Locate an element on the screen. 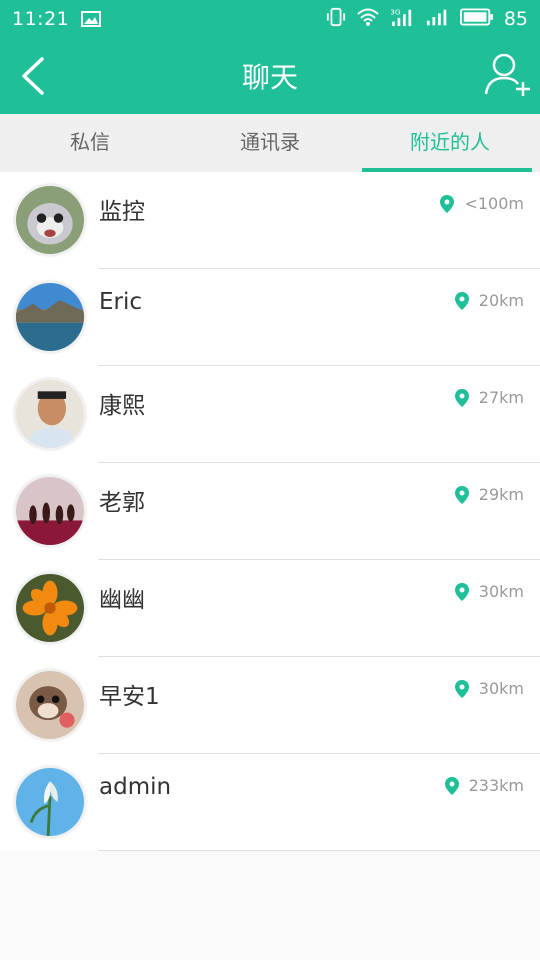 Image resolution: width=540 pixels, height=960 pixels. svg-text: 3G is located at coordinates (395, 11).